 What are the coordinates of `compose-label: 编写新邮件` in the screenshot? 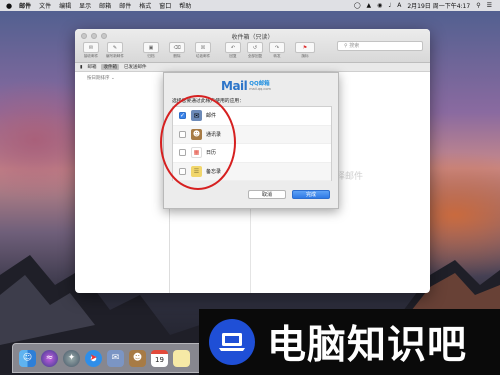 It's located at (115, 56).